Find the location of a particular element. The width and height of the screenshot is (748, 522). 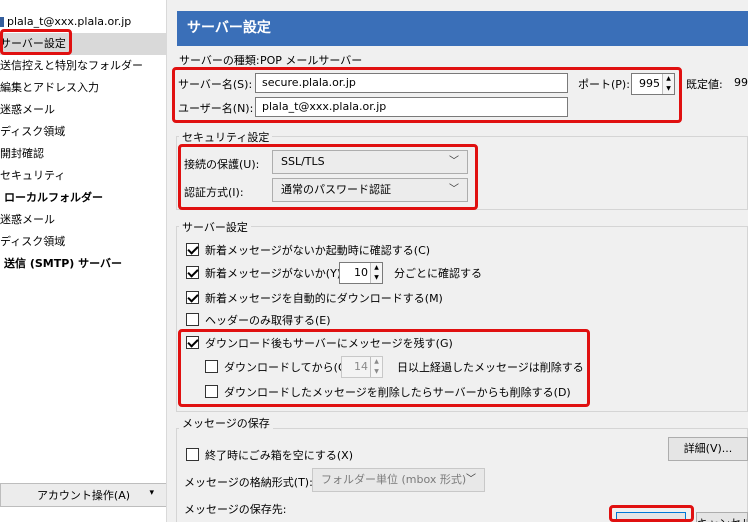

tree-item-security: セキュリティ is located at coordinates (83, 176).